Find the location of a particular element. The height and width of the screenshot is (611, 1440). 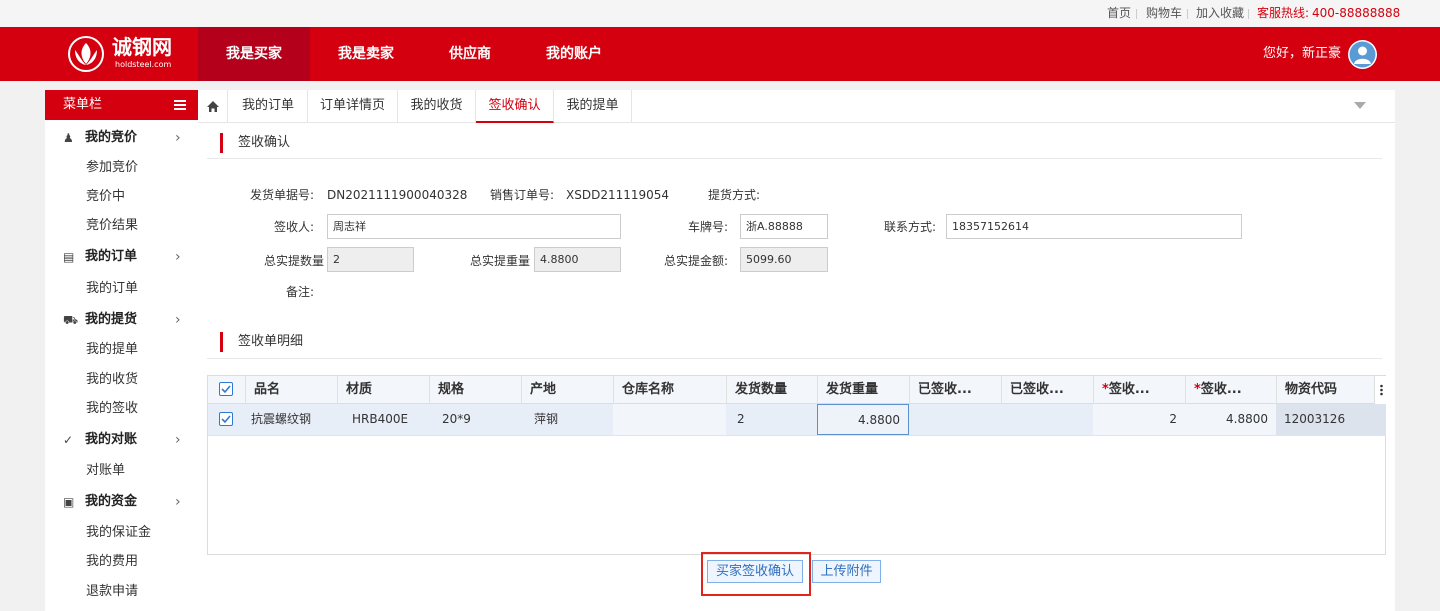

cell-ship-weight: 4.8800 is located at coordinates (863, 419).